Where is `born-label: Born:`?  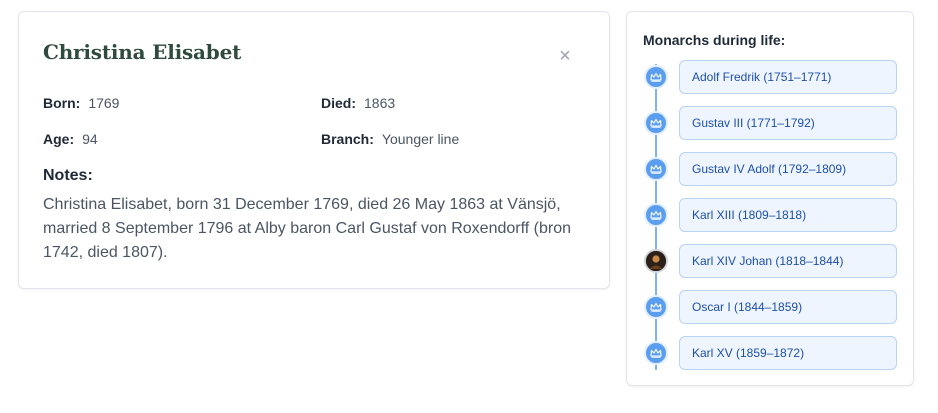 born-label: Born: is located at coordinates (62, 103).